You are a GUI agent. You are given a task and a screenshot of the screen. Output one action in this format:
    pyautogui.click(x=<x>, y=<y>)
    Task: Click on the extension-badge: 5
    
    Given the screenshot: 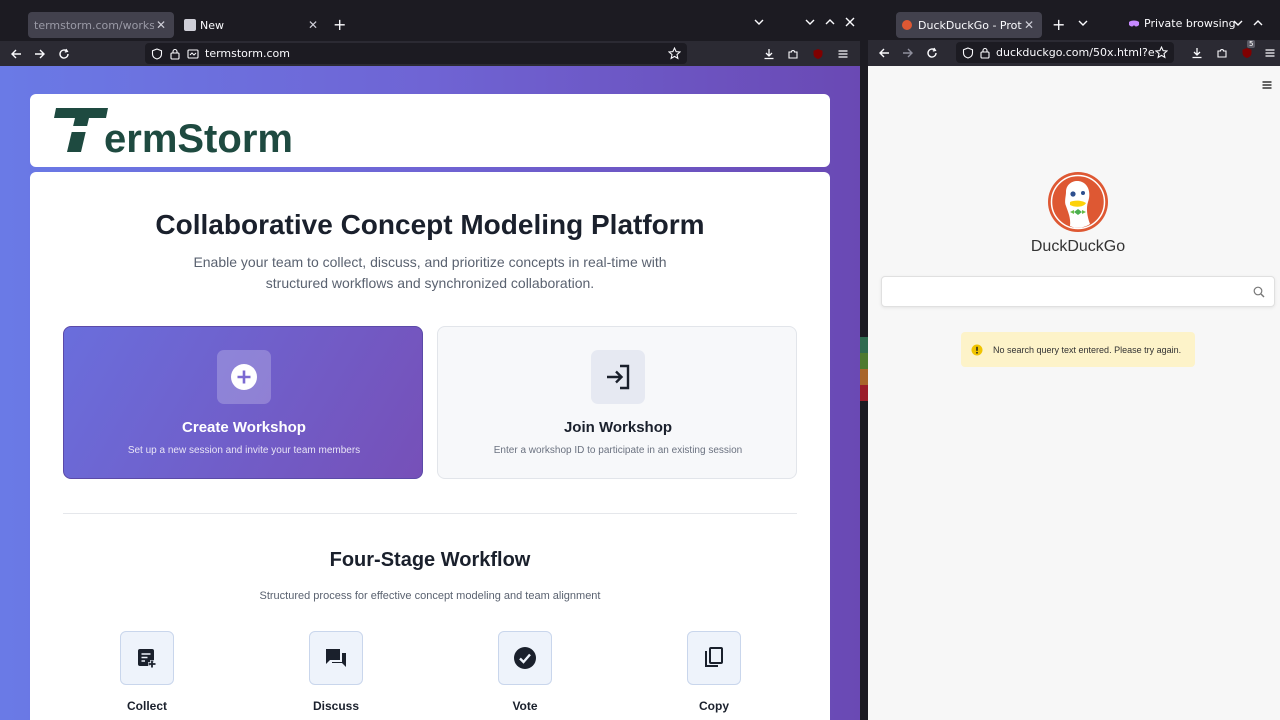 What is the action you would take?
    pyautogui.click(x=1251, y=44)
    